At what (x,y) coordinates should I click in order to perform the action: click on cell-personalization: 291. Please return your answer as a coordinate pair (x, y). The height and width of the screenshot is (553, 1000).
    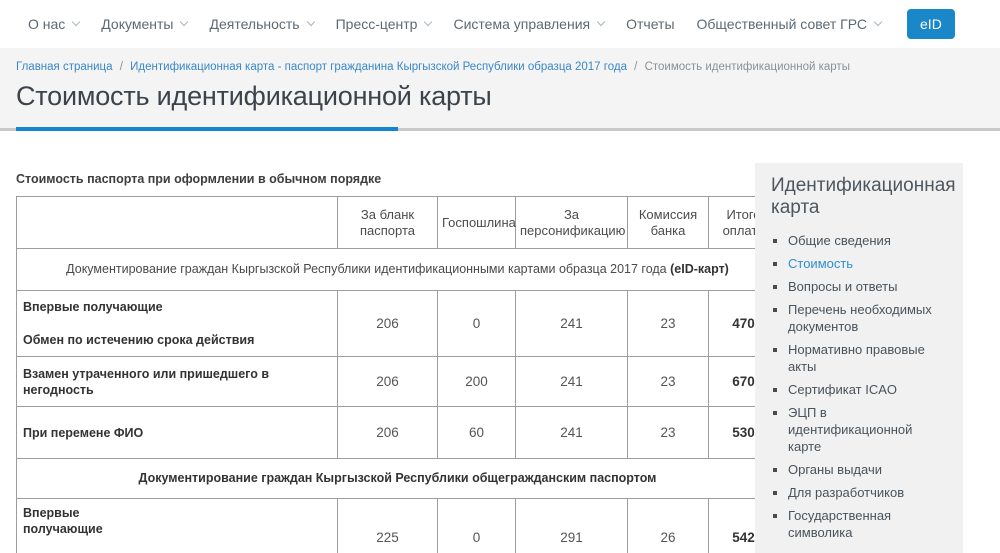
    Looking at the image, I should click on (571, 525).